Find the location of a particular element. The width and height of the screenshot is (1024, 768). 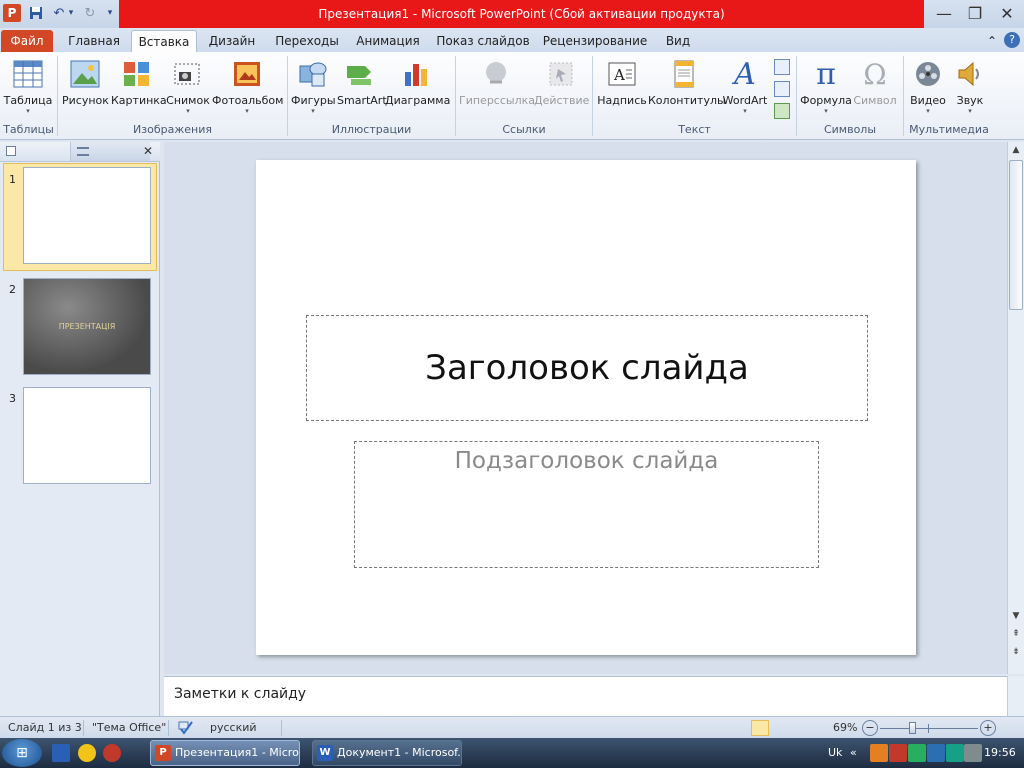

reading-view-icon is located at coordinates (798, 728).